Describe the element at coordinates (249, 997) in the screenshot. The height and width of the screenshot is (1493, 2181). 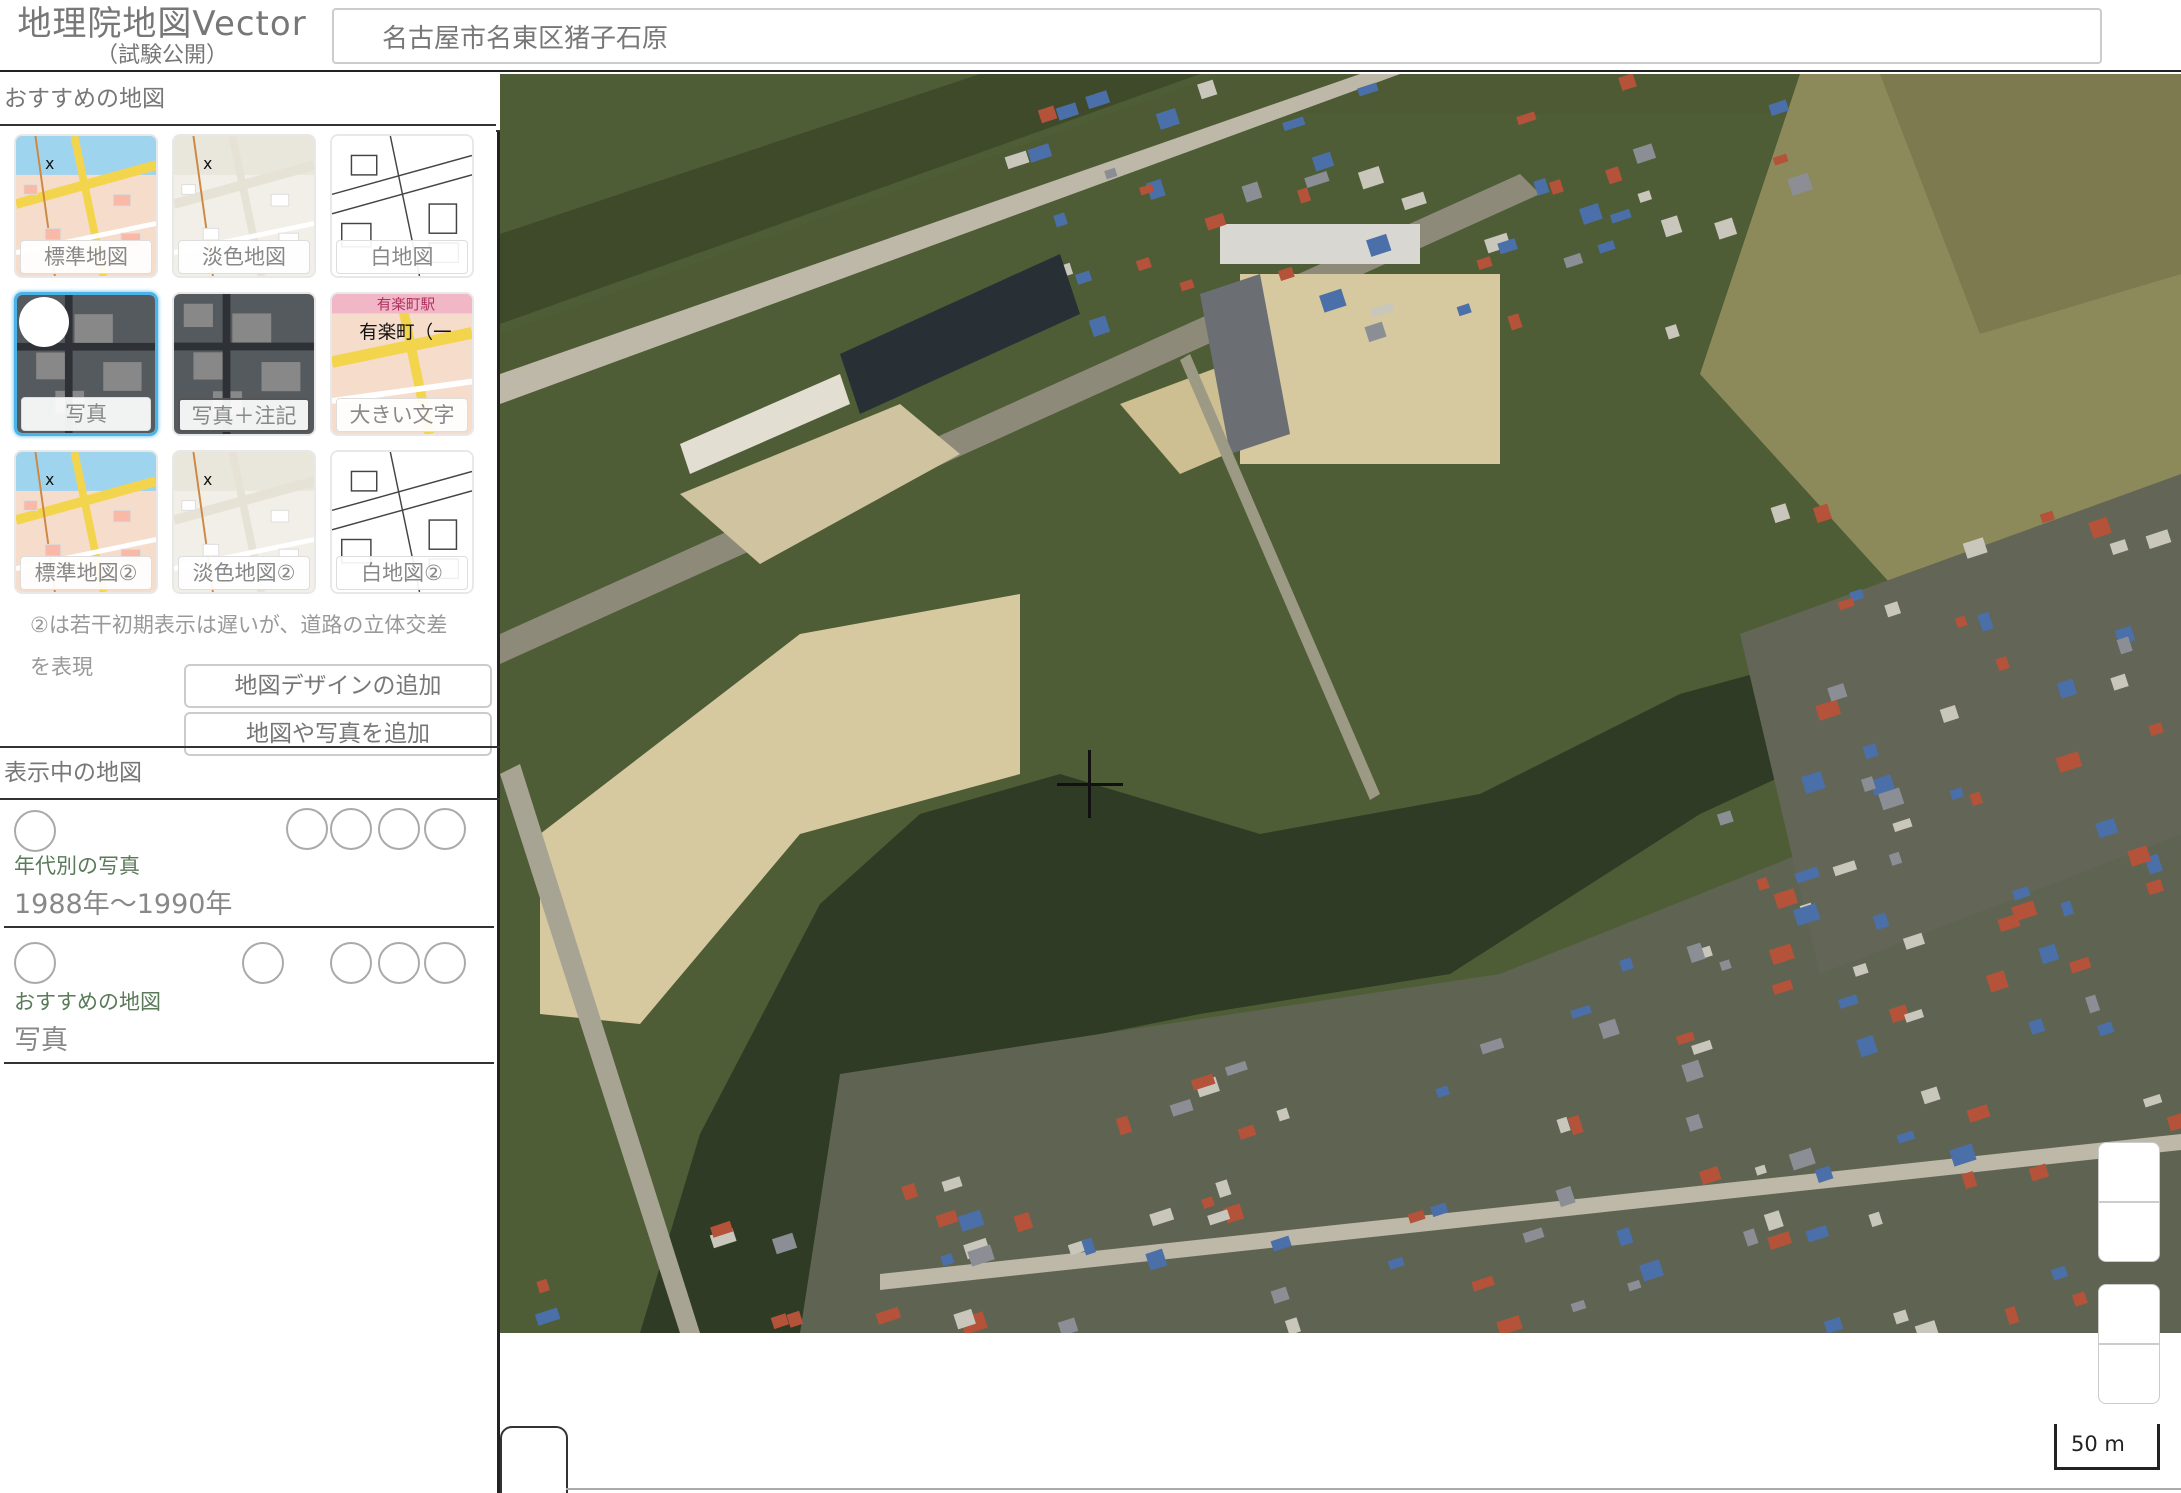
I see `layer-item: おすすめの地図 写真` at that location.